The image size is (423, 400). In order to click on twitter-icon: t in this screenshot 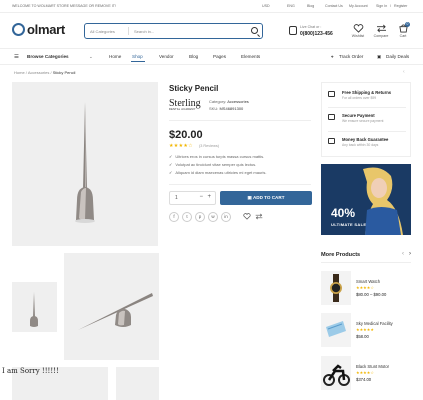, I will do `click(187, 217)`.